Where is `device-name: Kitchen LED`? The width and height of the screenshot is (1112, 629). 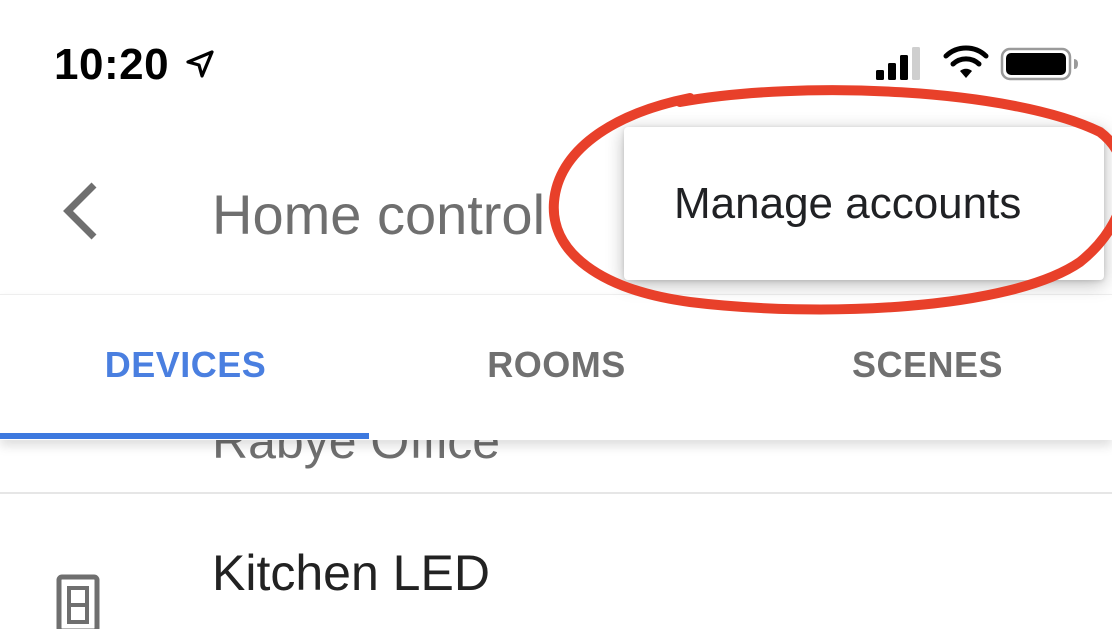 device-name: Kitchen LED is located at coordinates (351, 573).